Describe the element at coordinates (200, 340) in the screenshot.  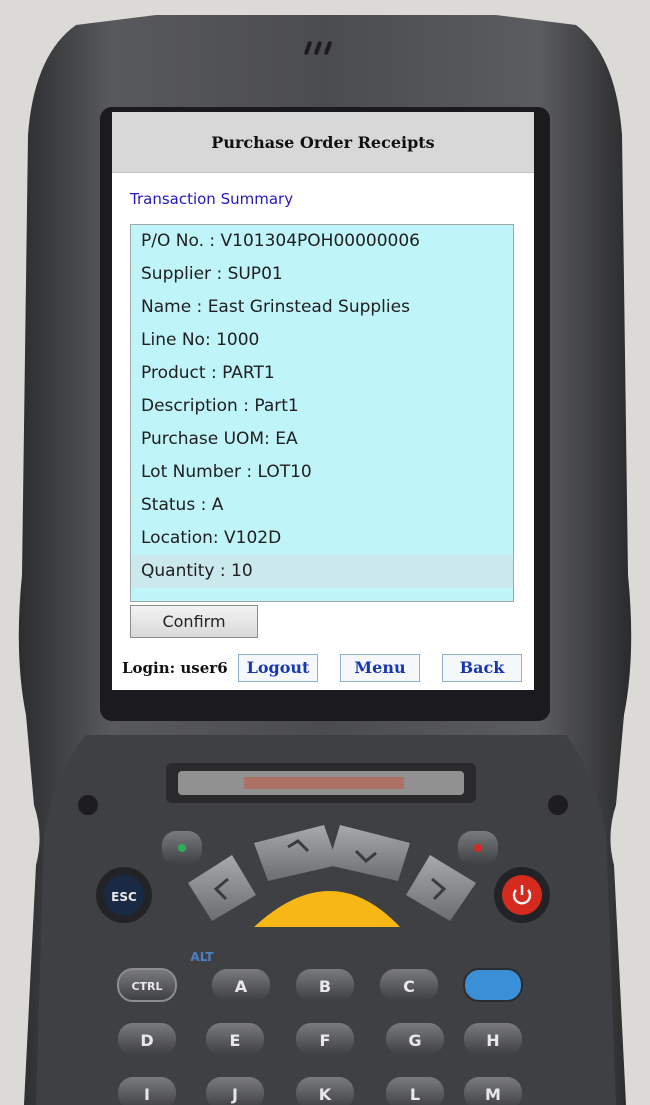
I see `summary-row-line-no: Line No: 1000` at that location.